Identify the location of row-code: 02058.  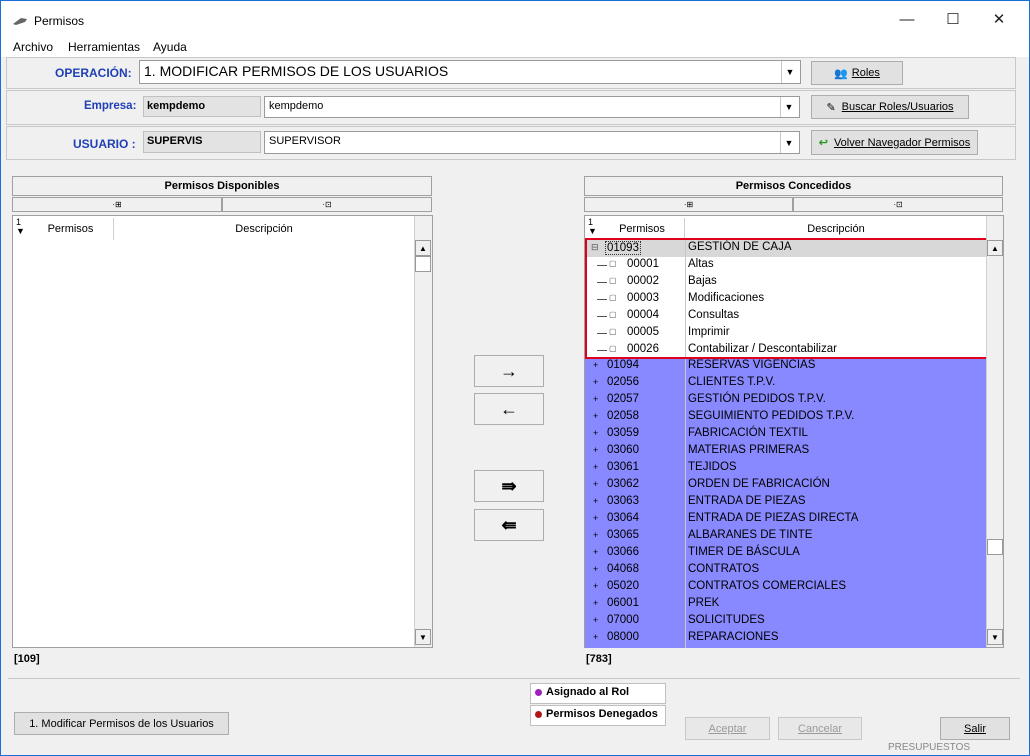
(623, 416).